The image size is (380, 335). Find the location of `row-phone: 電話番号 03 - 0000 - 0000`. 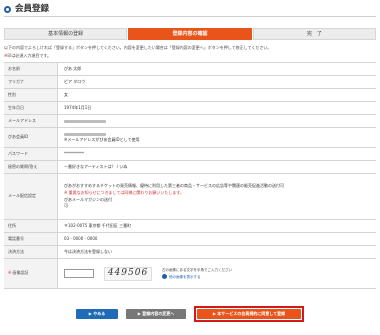

row-phone: 電話番号 03 - 0000 - 0000 is located at coordinates (190, 239).